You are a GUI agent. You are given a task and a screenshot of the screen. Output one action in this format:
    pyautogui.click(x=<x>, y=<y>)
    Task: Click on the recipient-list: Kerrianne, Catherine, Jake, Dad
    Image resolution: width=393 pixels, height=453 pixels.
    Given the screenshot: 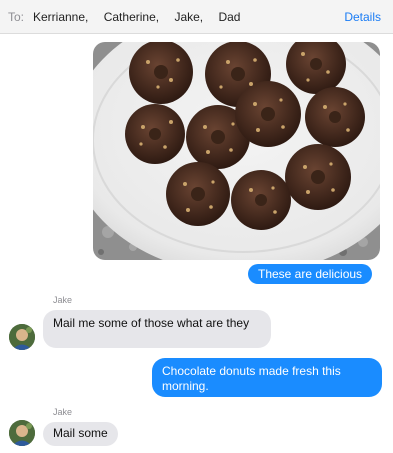 What is the action you would take?
    pyautogui.click(x=142, y=17)
    